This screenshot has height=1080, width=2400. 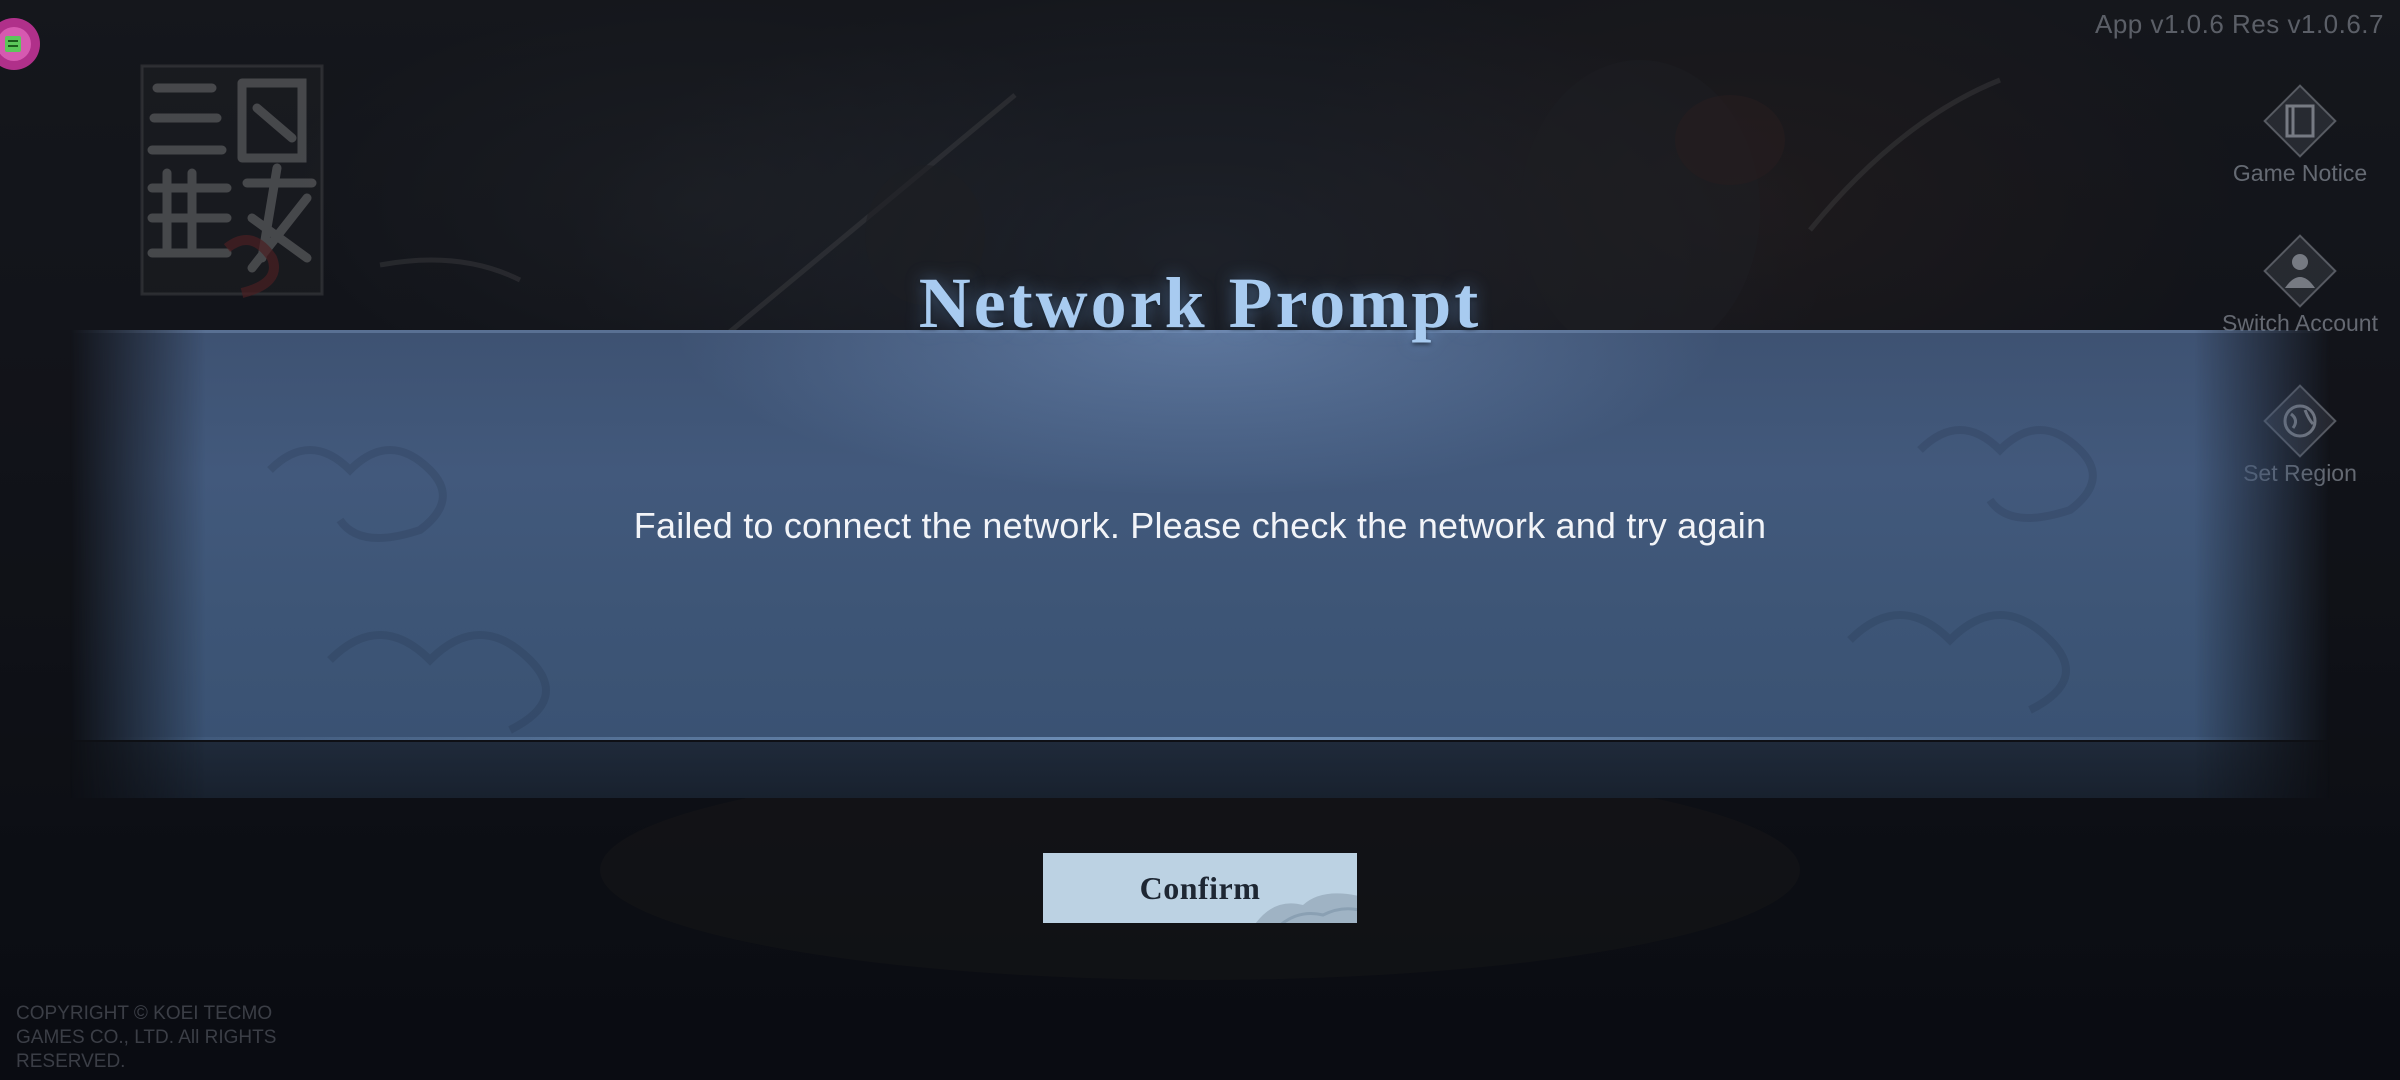 I want to click on dialog-bottom-rim, so click(x=1200, y=738).